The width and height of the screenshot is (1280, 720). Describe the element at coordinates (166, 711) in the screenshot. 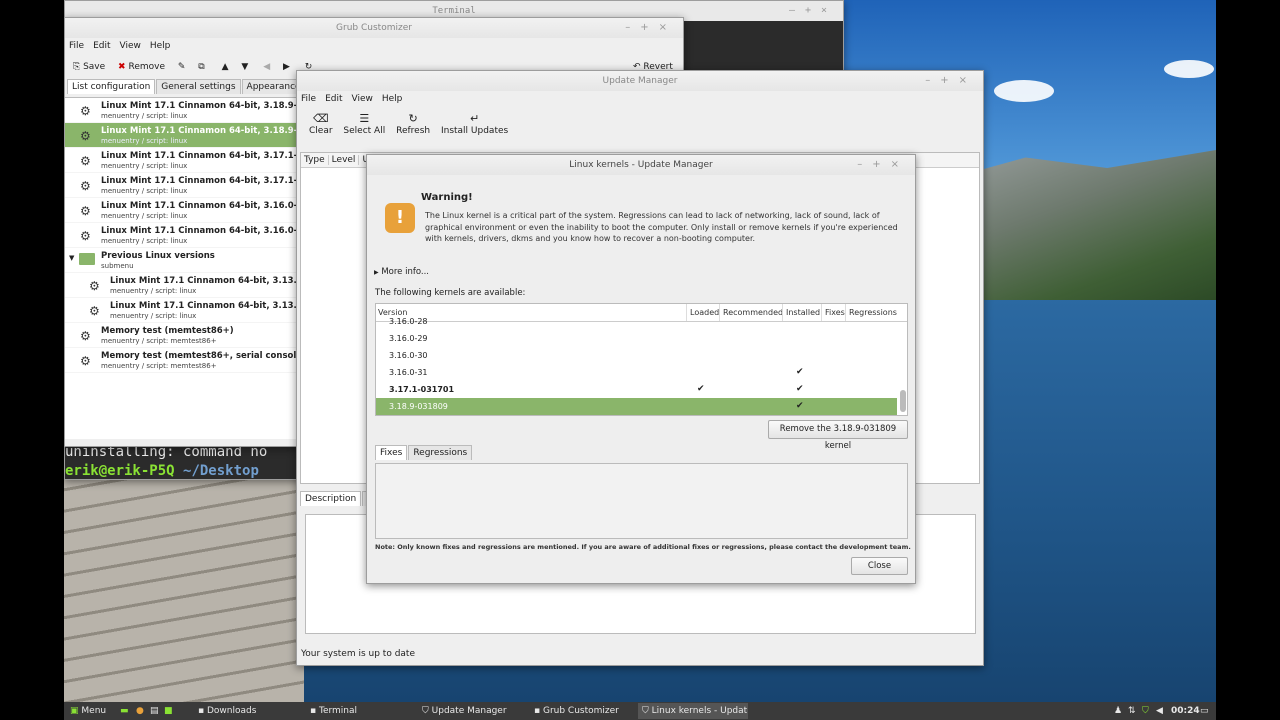

I see `files-launcher-icon: ■` at that location.